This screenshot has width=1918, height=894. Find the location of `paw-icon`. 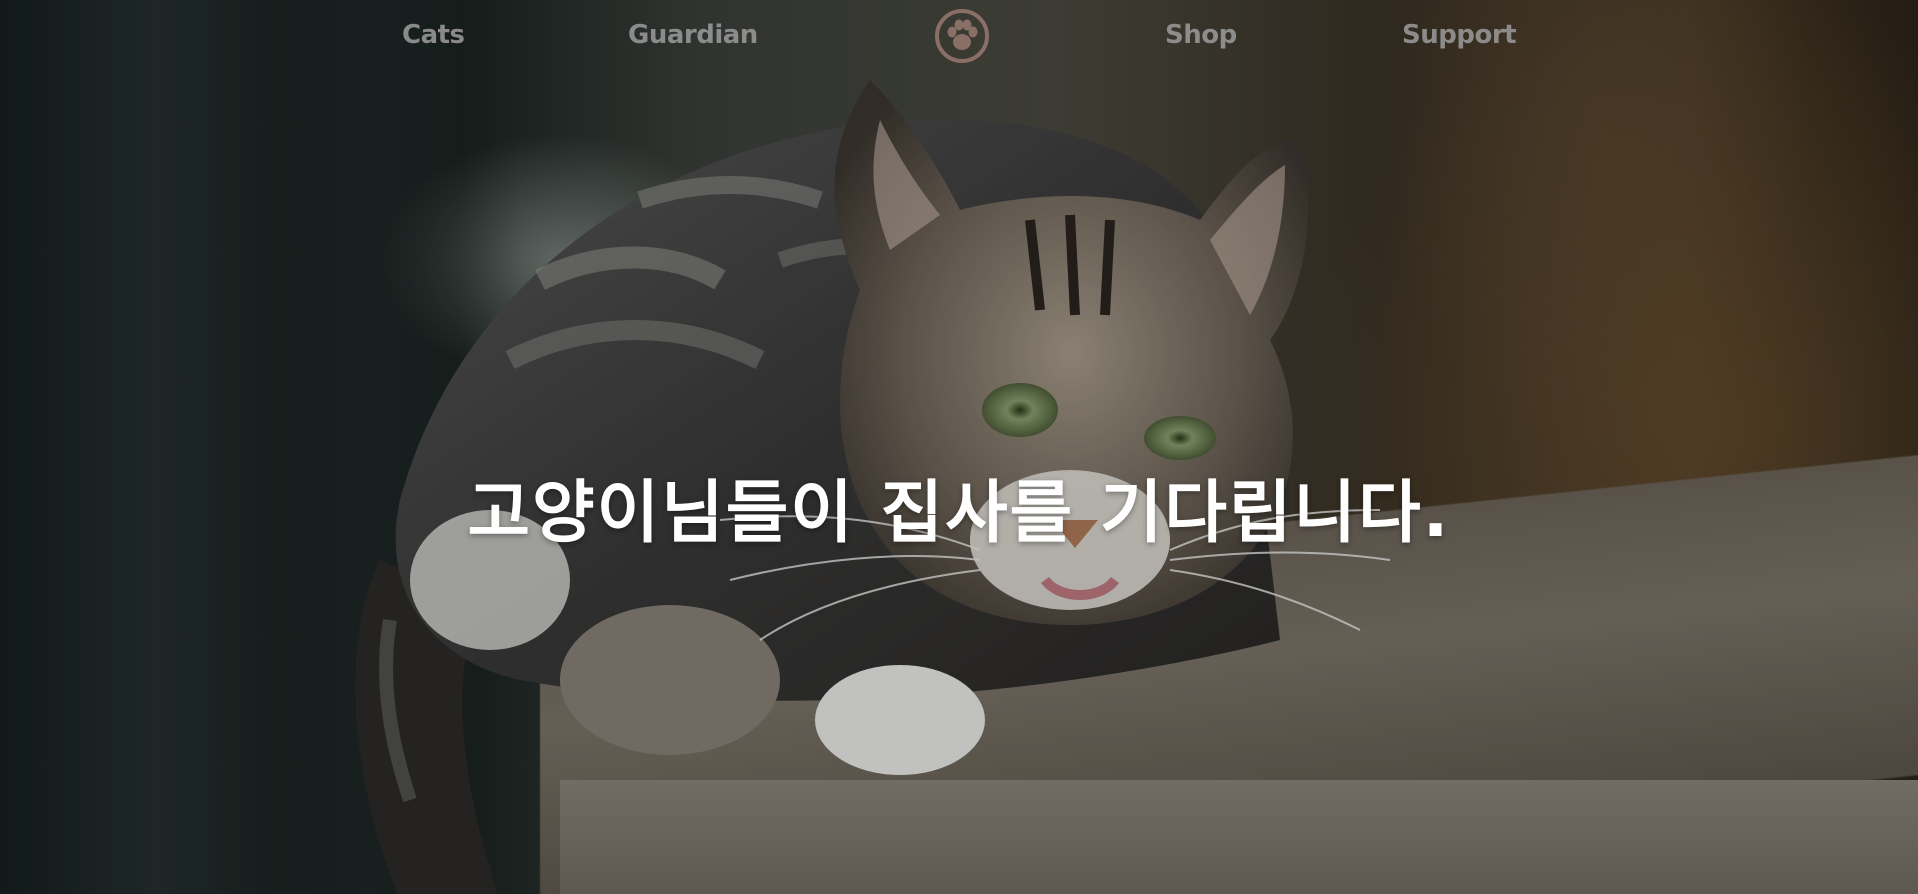

paw-icon is located at coordinates (962, 36).